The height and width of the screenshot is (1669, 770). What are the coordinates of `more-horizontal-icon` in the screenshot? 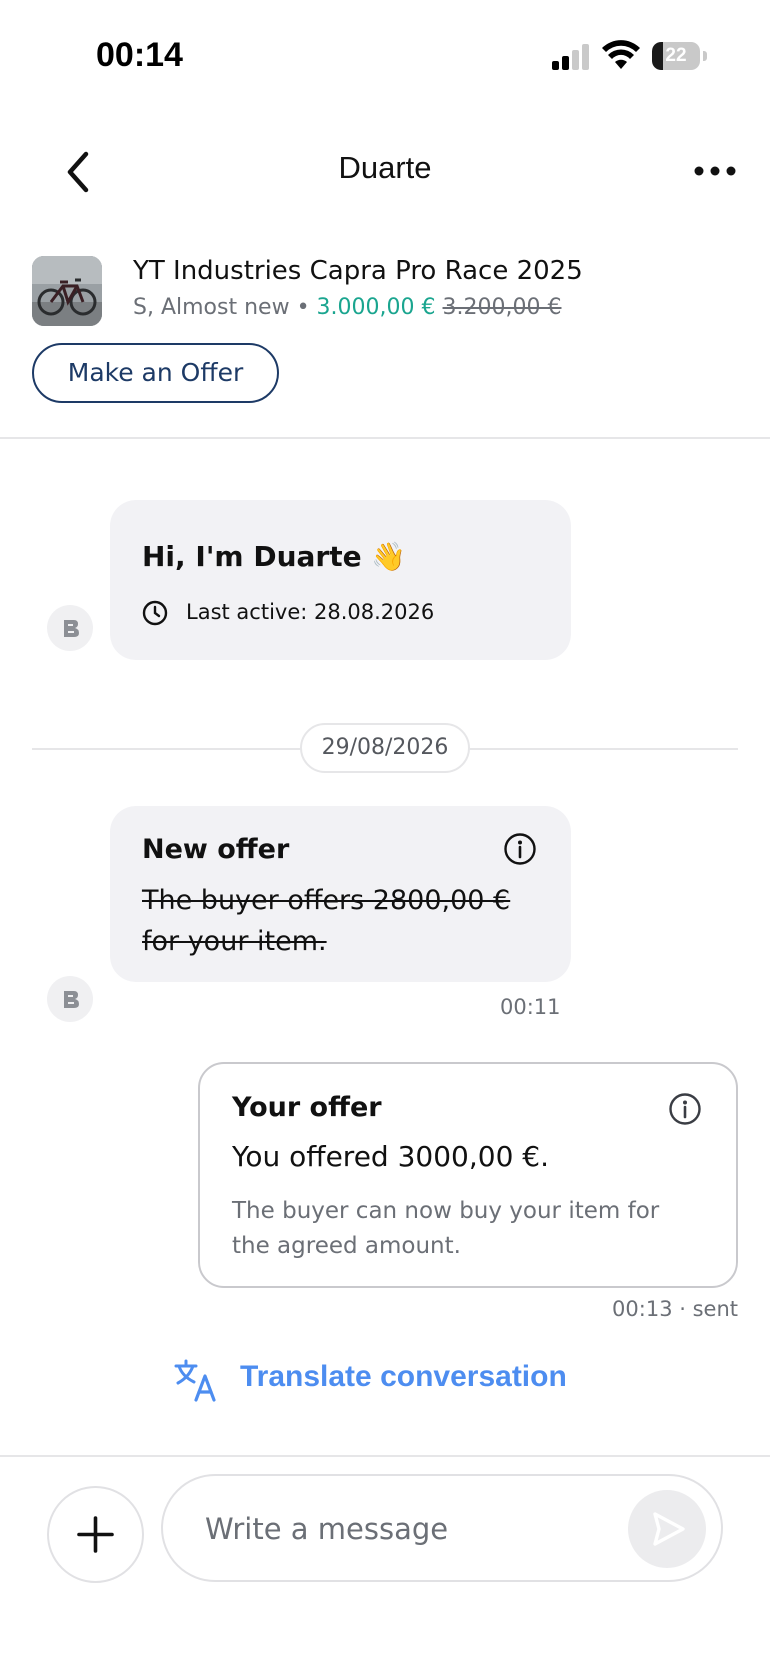 It's located at (715, 171).